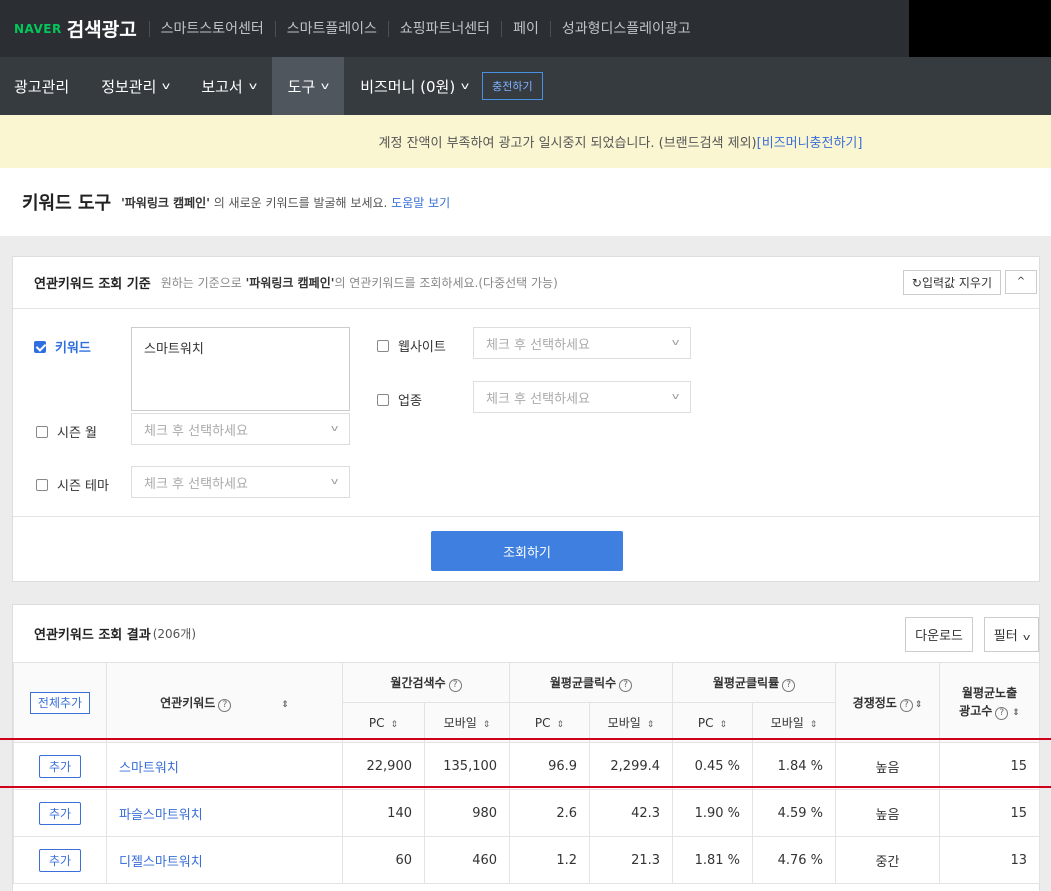 The image size is (1051, 891). I want to click on add-cell: 추가, so click(60, 860).